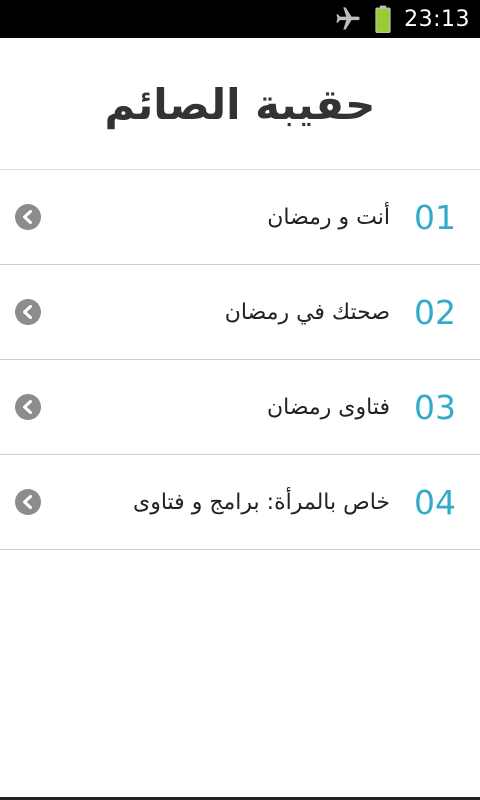 This screenshot has height=800, width=480. Describe the element at coordinates (435, 502) in the screenshot. I see `item-number: 04` at that location.